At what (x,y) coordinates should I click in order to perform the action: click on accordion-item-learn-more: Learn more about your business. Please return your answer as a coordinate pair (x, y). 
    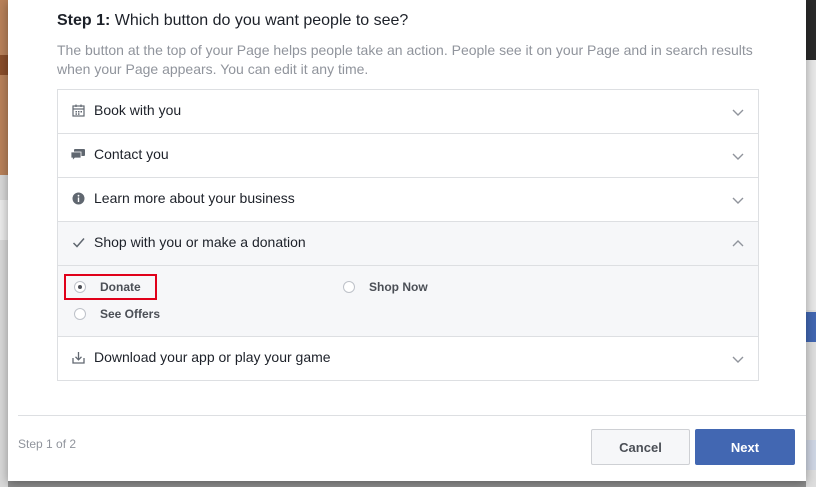
    Looking at the image, I should click on (408, 200).